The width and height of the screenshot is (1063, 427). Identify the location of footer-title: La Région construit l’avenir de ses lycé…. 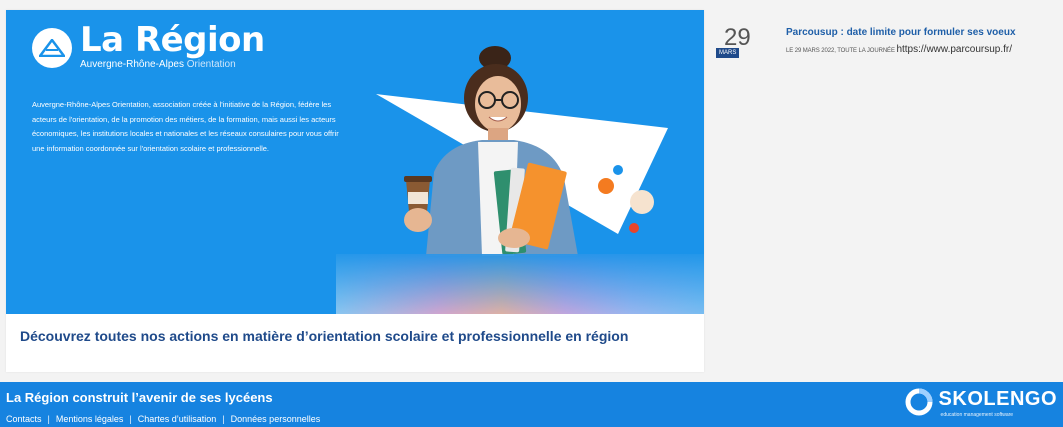
(139, 397).